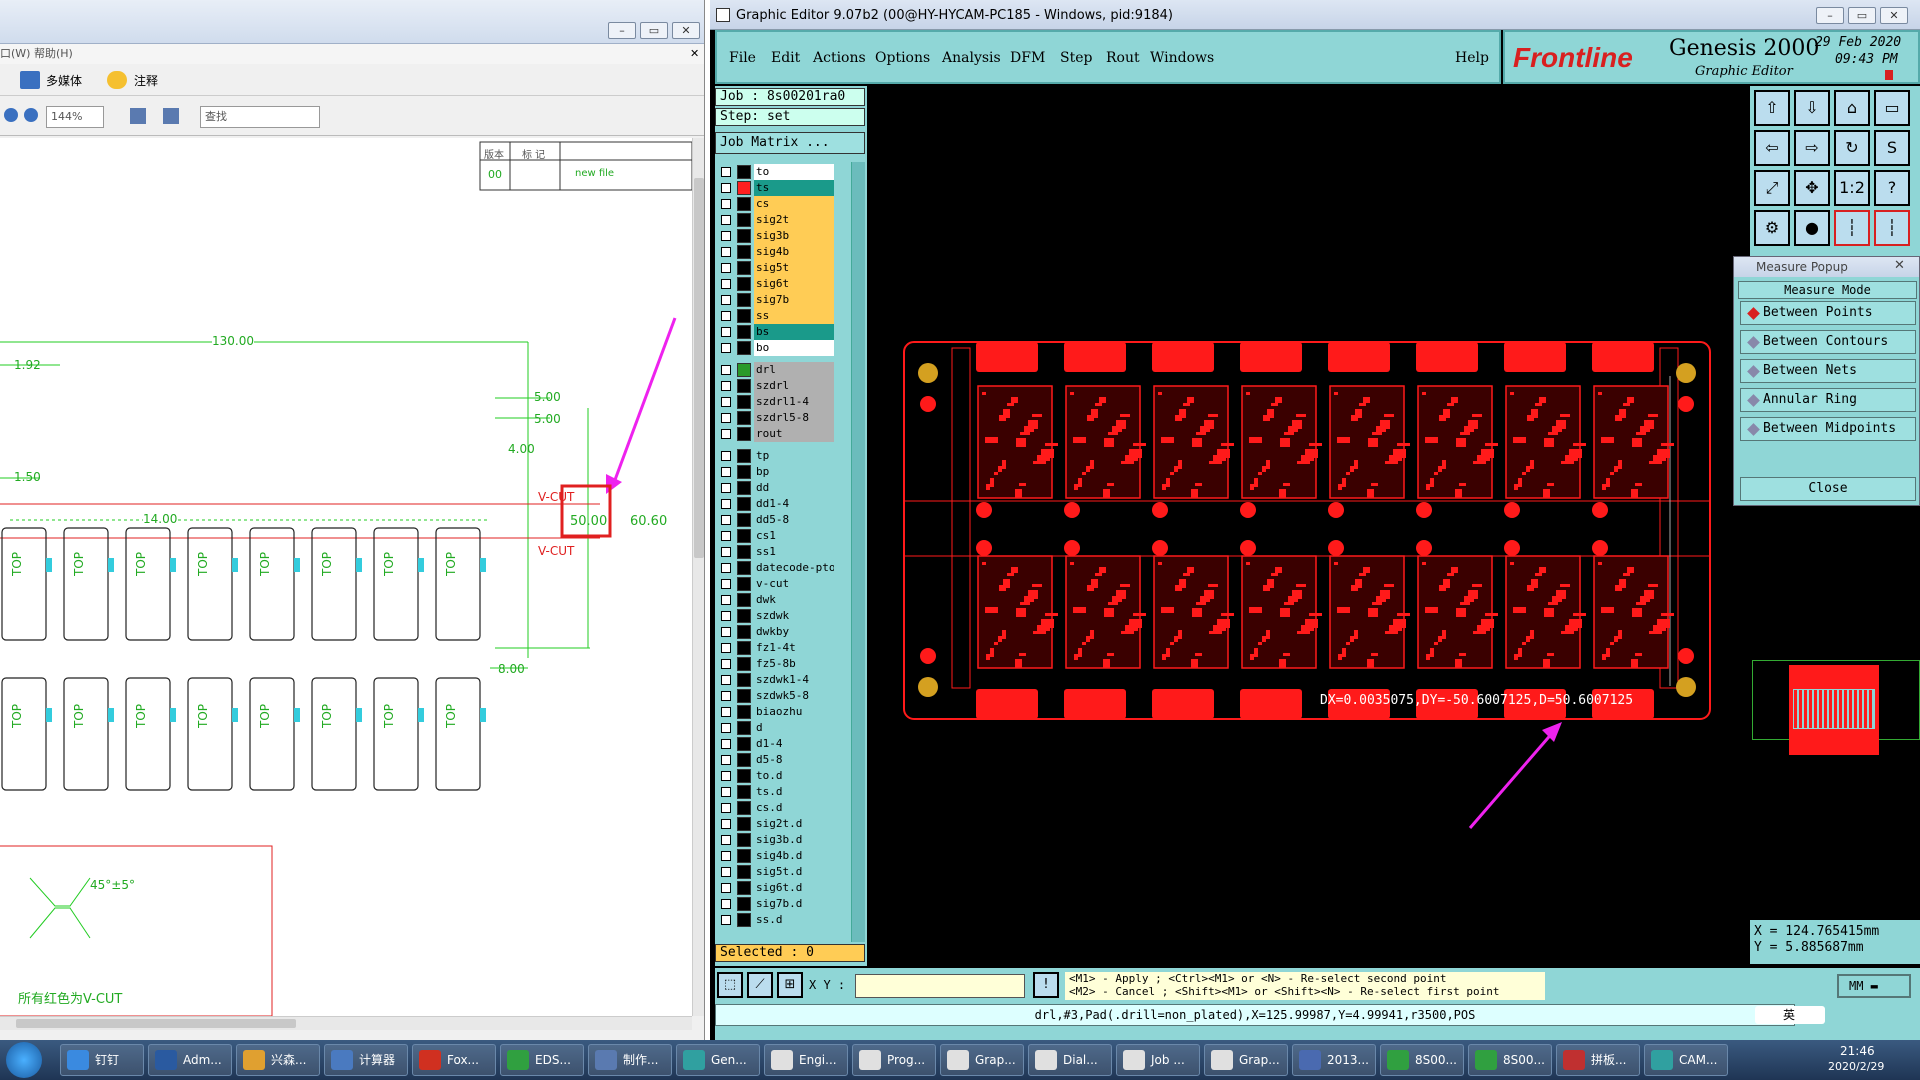 Image resolution: width=1920 pixels, height=1080 pixels. I want to click on layer-row: cs.d, so click(777, 808).